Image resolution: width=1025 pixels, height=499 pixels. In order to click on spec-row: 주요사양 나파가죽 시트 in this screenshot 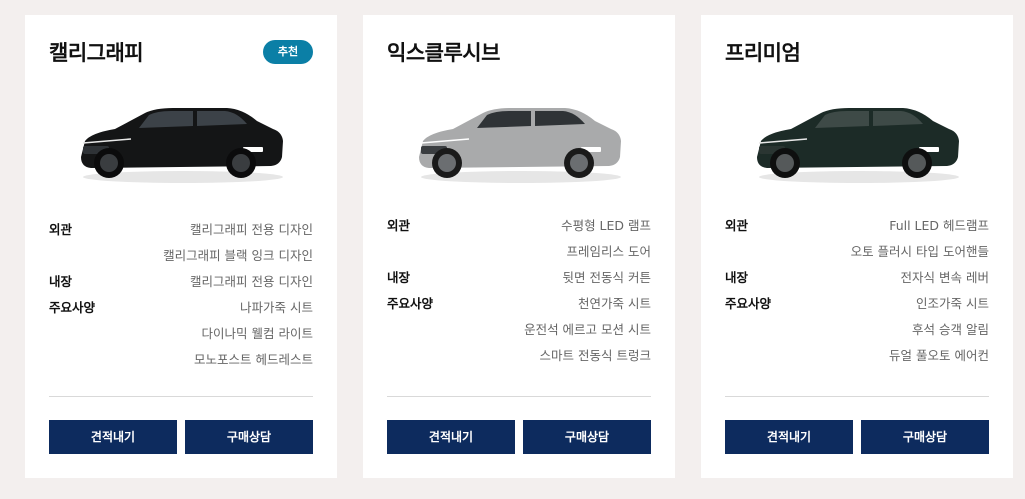, I will do `click(181, 308)`.